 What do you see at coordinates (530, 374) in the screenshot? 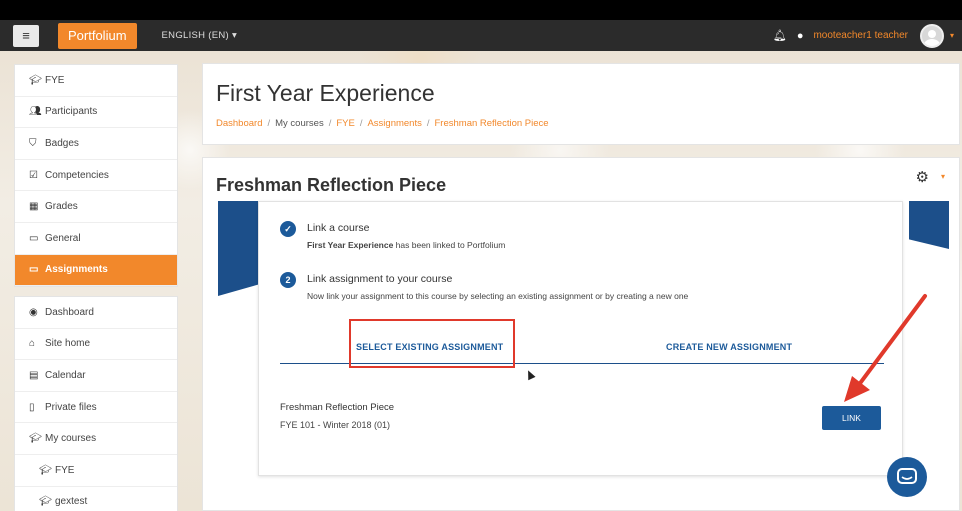
I see `mouse-cursor-icon` at bounding box center [530, 374].